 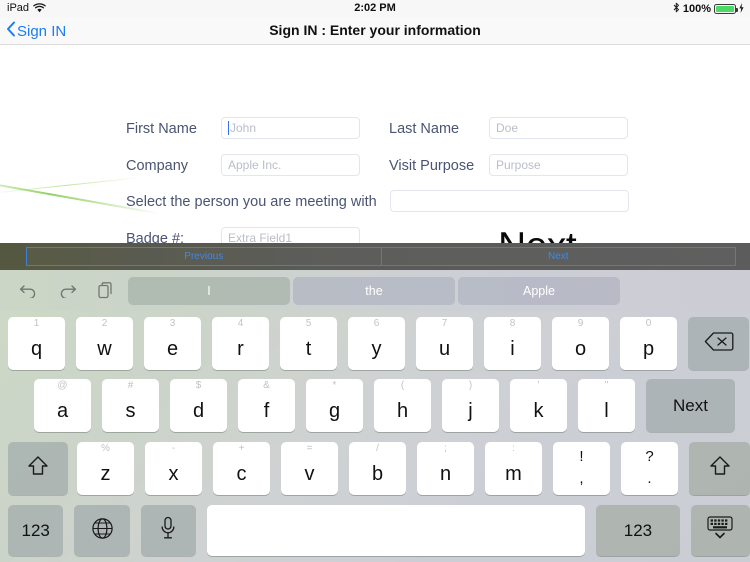 What do you see at coordinates (375, 8) in the screenshot?
I see `status-bar-clock: 2:02 PM` at bounding box center [375, 8].